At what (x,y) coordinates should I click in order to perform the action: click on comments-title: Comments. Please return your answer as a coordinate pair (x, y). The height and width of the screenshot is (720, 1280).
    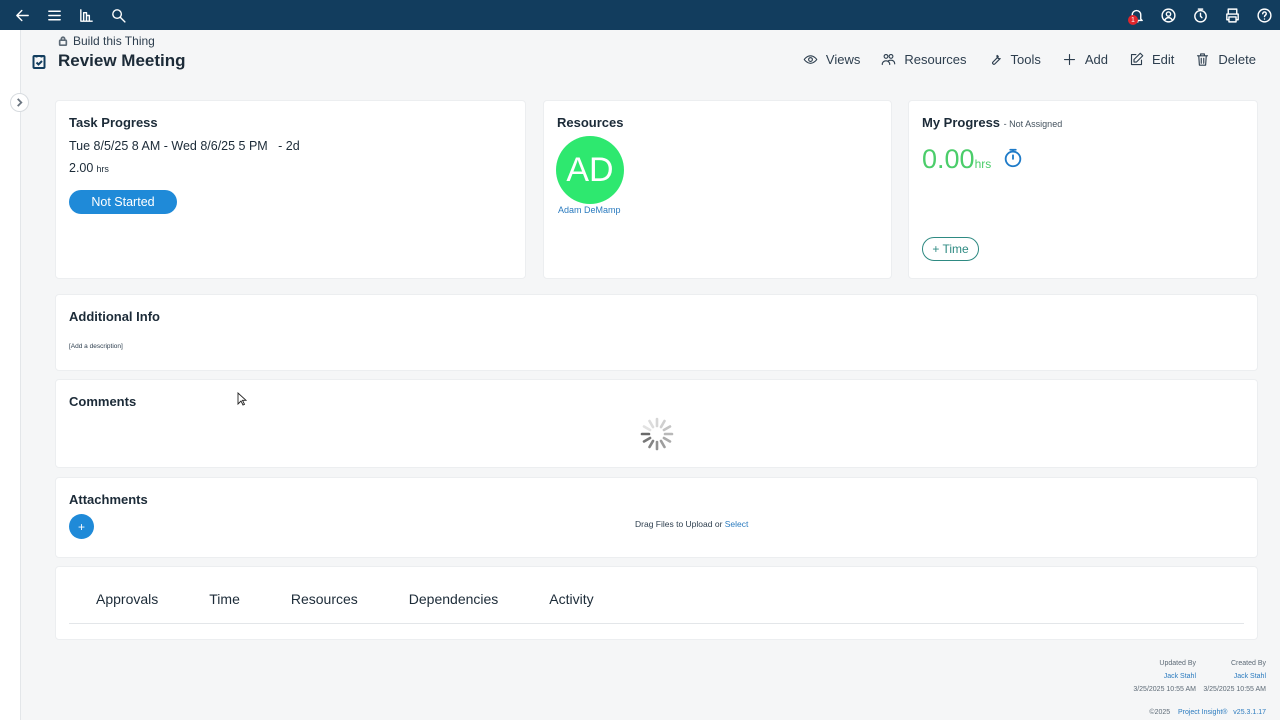
    Looking at the image, I should click on (103, 401).